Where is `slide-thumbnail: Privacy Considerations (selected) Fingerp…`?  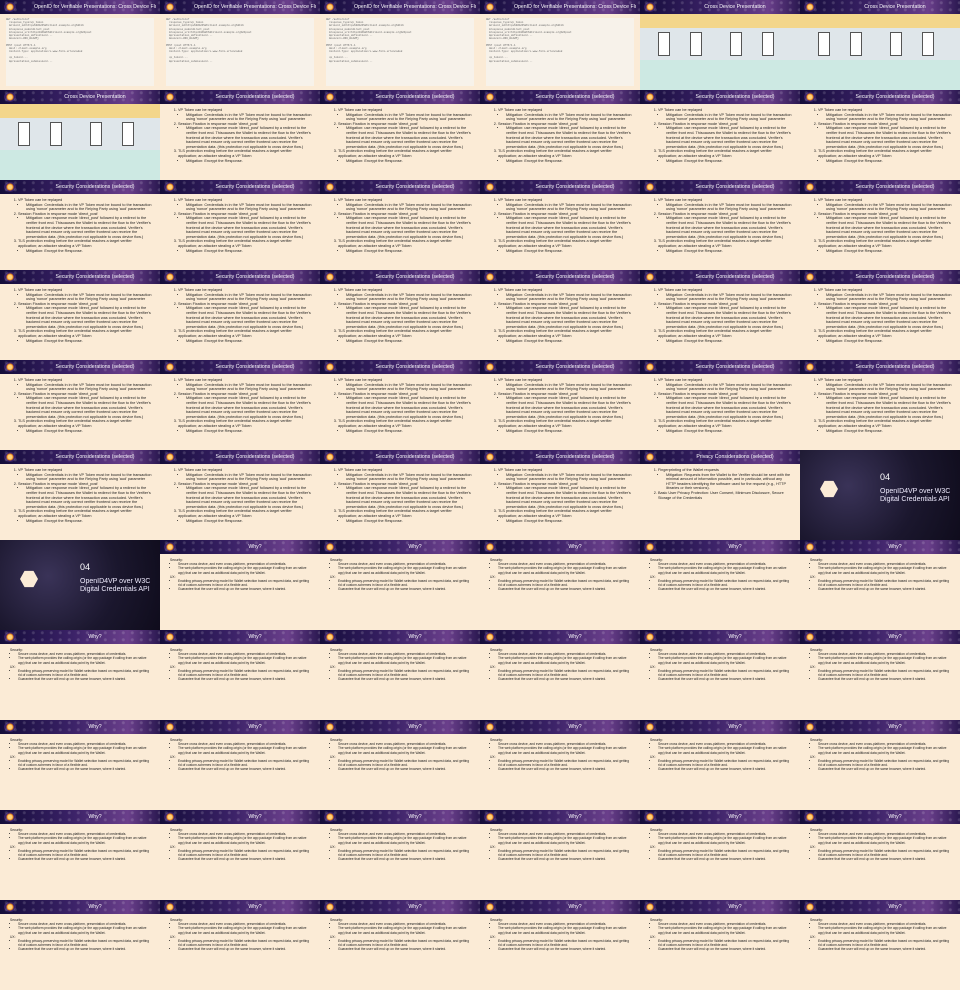 slide-thumbnail: Privacy Considerations (selected) Fingerp… is located at coordinates (720, 495).